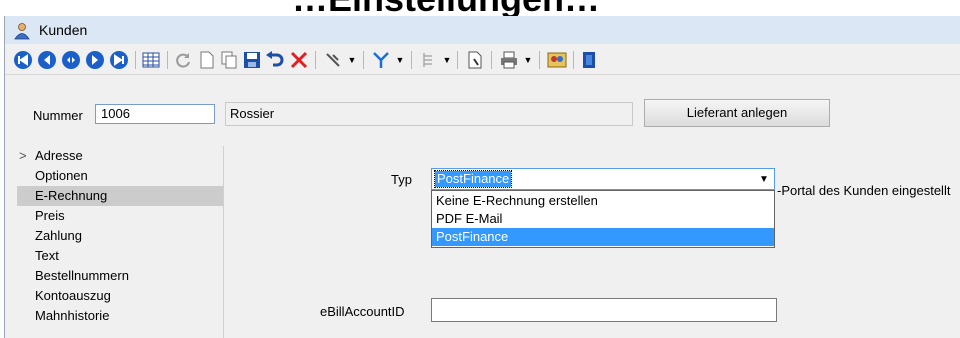 This screenshot has width=960, height=338. Describe the element at coordinates (120, 316) in the screenshot. I see `nav-item-mahnhistorie: Mahnhistorie` at that location.